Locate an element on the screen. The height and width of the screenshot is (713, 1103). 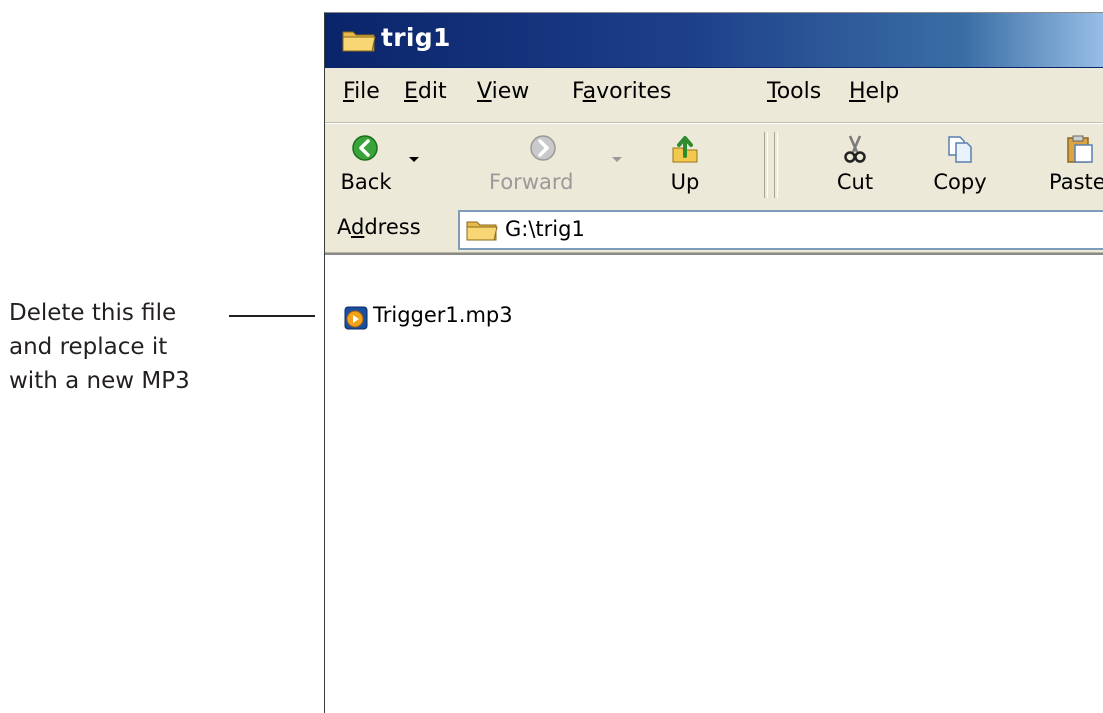
menu-edit: Edit is located at coordinates (425, 91).